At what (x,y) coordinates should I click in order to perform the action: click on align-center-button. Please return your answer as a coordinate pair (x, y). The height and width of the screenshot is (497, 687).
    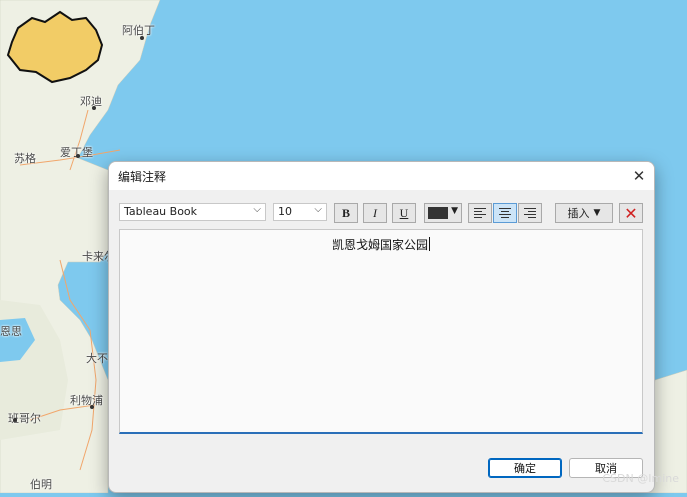
    Looking at the image, I should click on (505, 213).